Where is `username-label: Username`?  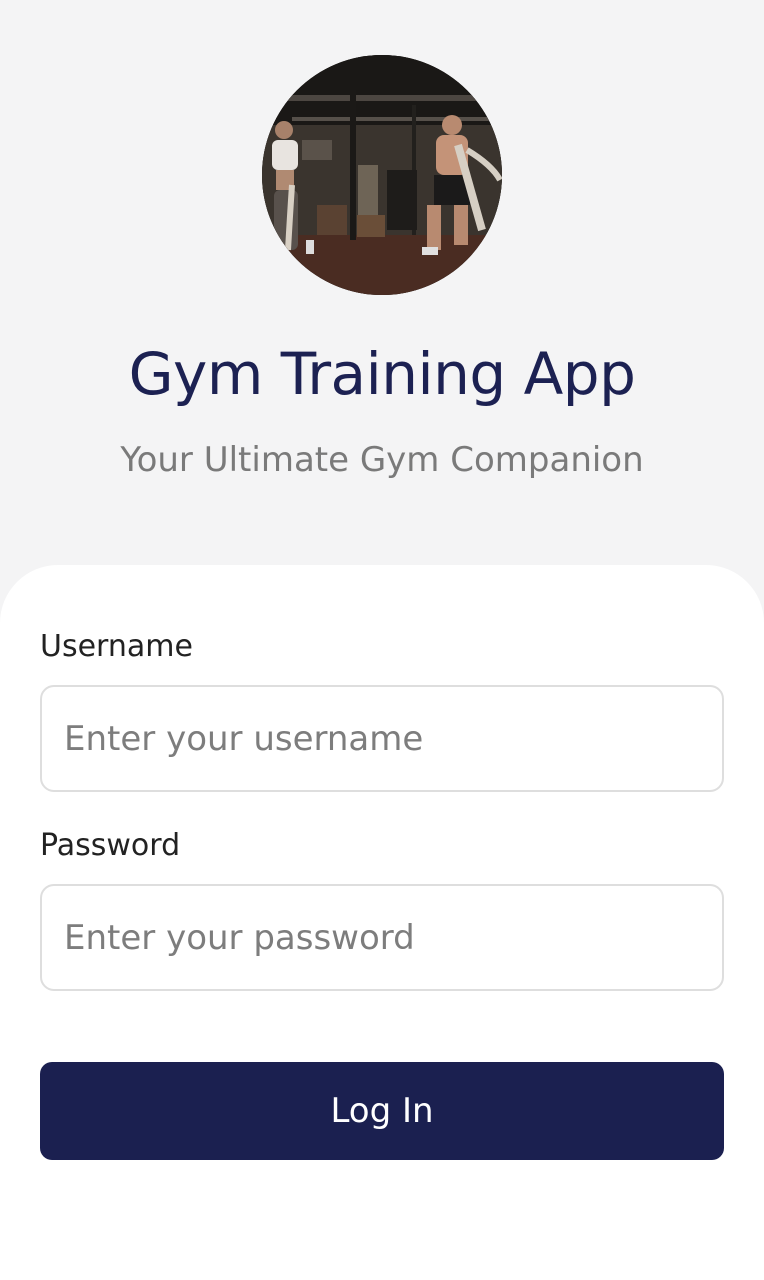 username-label: Username is located at coordinates (116, 646).